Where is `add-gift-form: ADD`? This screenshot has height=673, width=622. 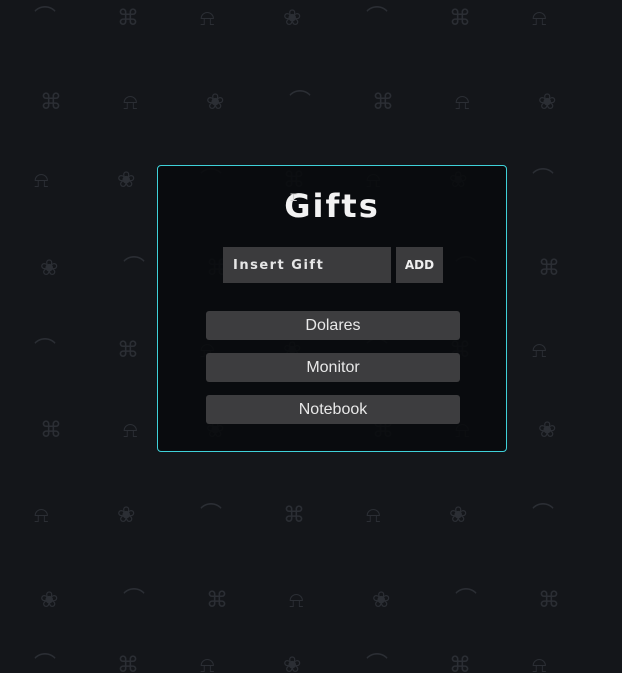 add-gift-form: ADD is located at coordinates (333, 265).